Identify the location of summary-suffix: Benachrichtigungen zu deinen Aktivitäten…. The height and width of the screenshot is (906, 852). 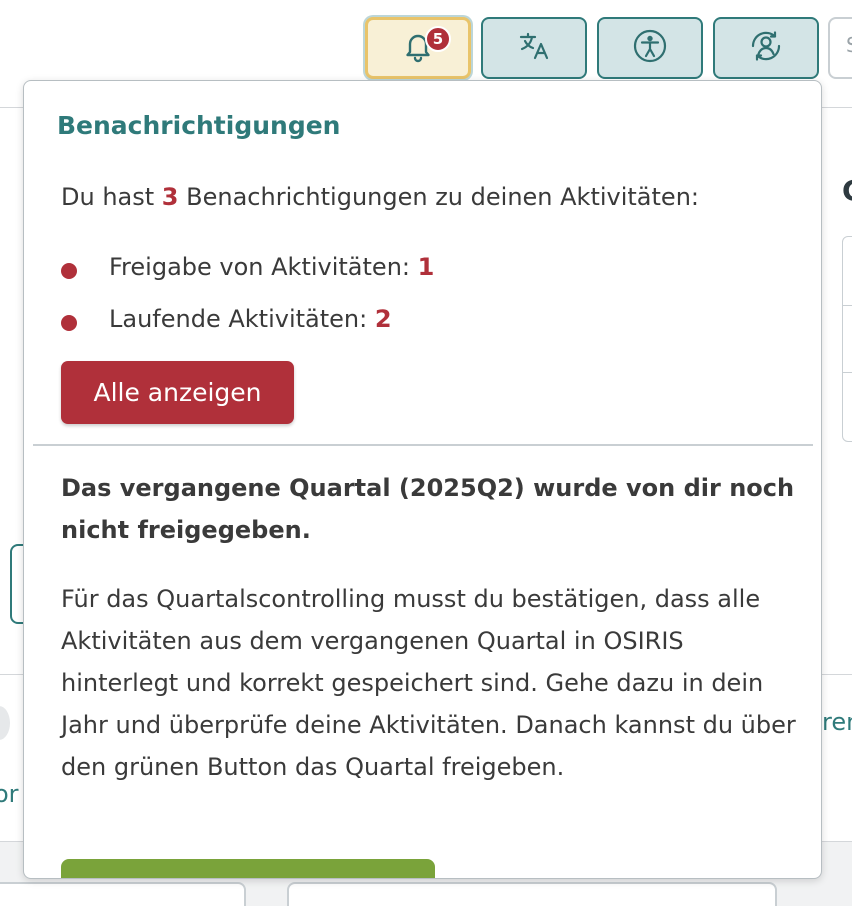
(442, 197).